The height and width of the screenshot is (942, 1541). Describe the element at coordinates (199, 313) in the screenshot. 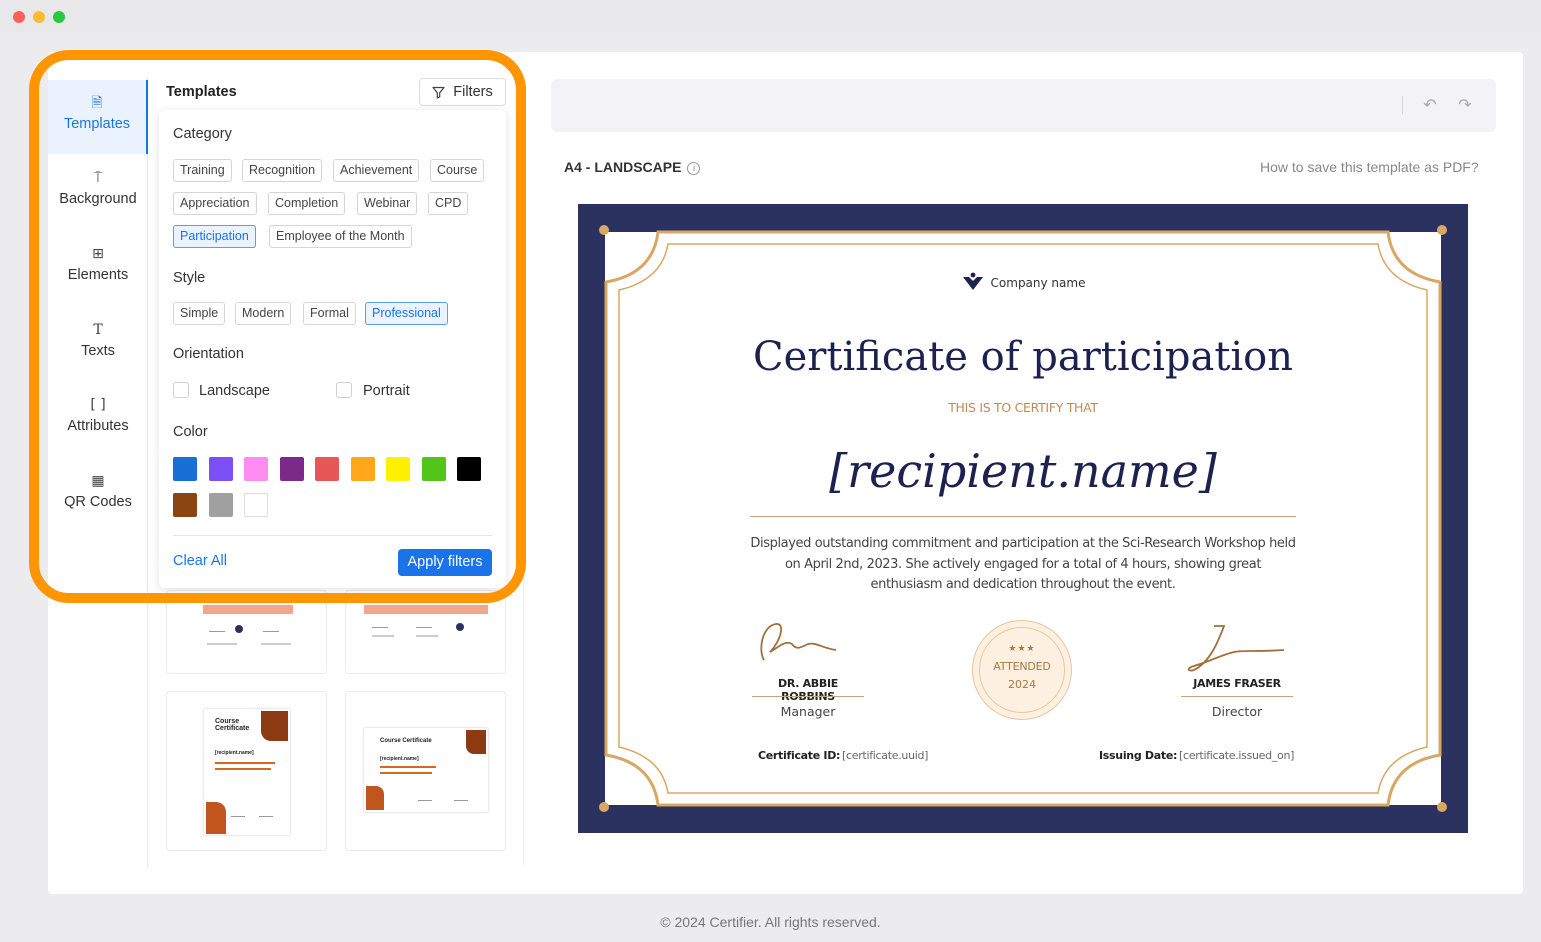

I see `style-chip-simple: Simple` at that location.